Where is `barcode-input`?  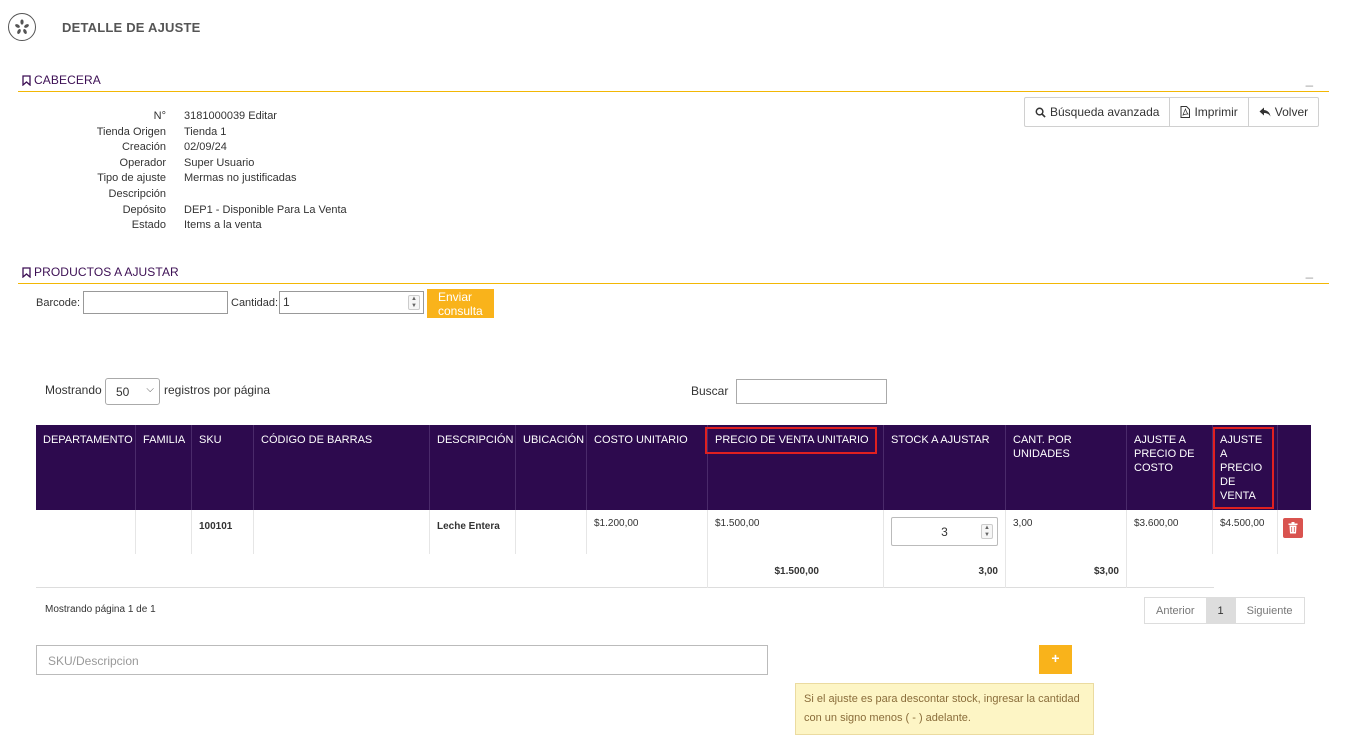 barcode-input is located at coordinates (155, 302).